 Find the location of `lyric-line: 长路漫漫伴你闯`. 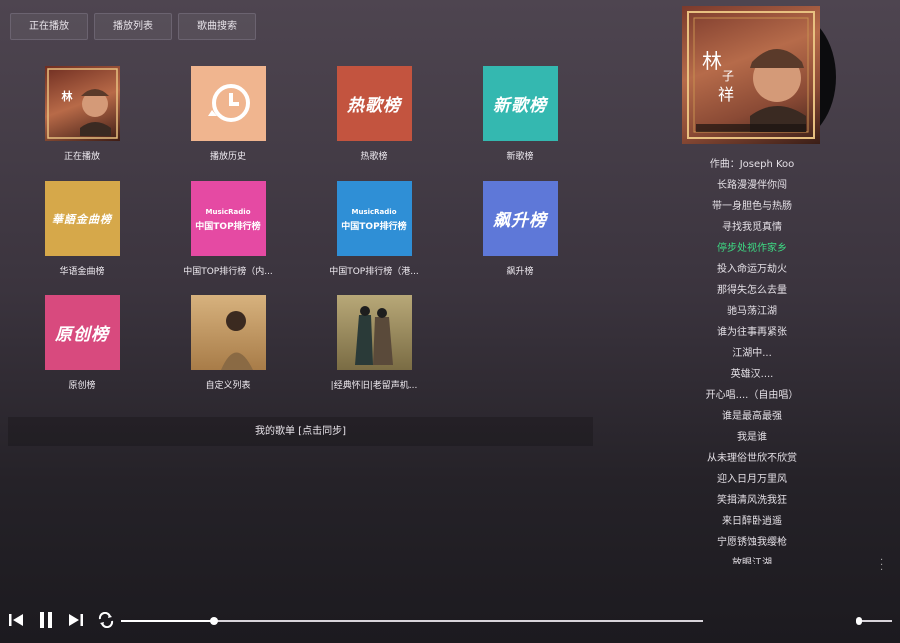

lyric-line: 长路漫漫伴你闯 is located at coordinates (752, 185).